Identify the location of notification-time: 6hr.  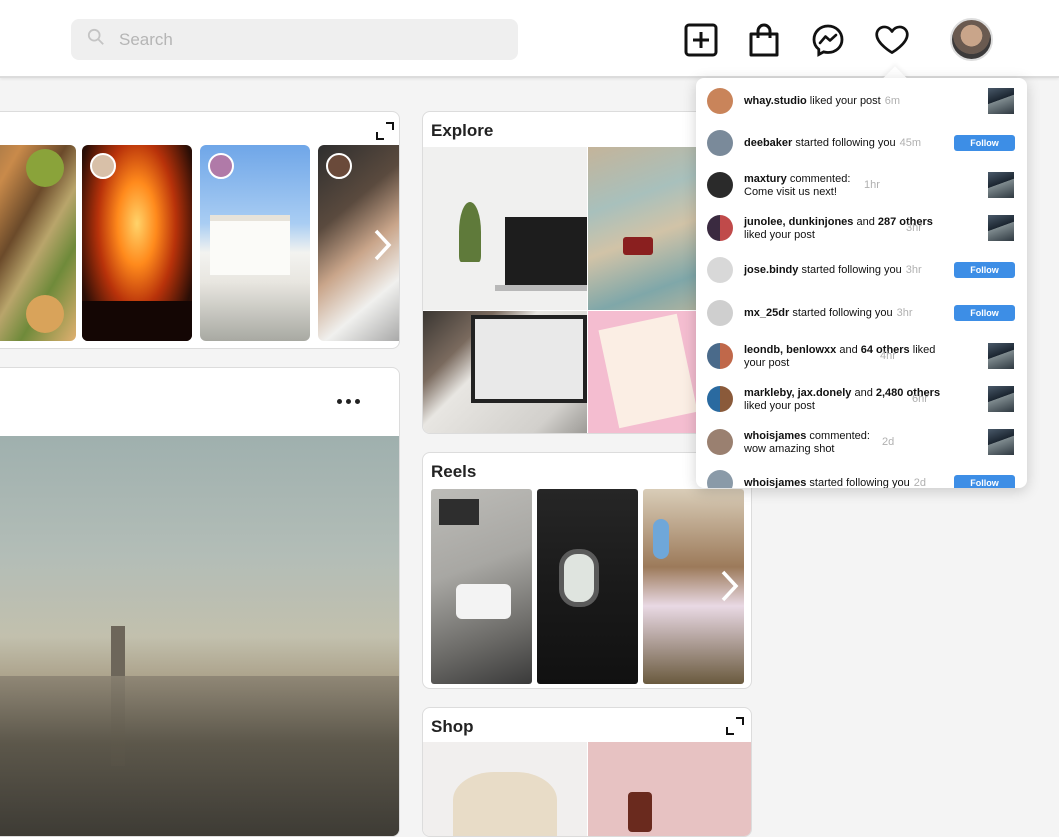
(920, 399).